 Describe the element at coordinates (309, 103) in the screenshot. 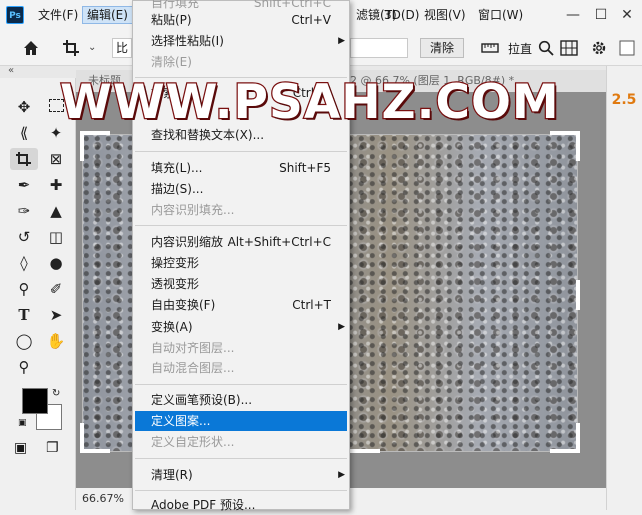

I see `watermark-text: WWW.PSAHZ.COM` at that location.